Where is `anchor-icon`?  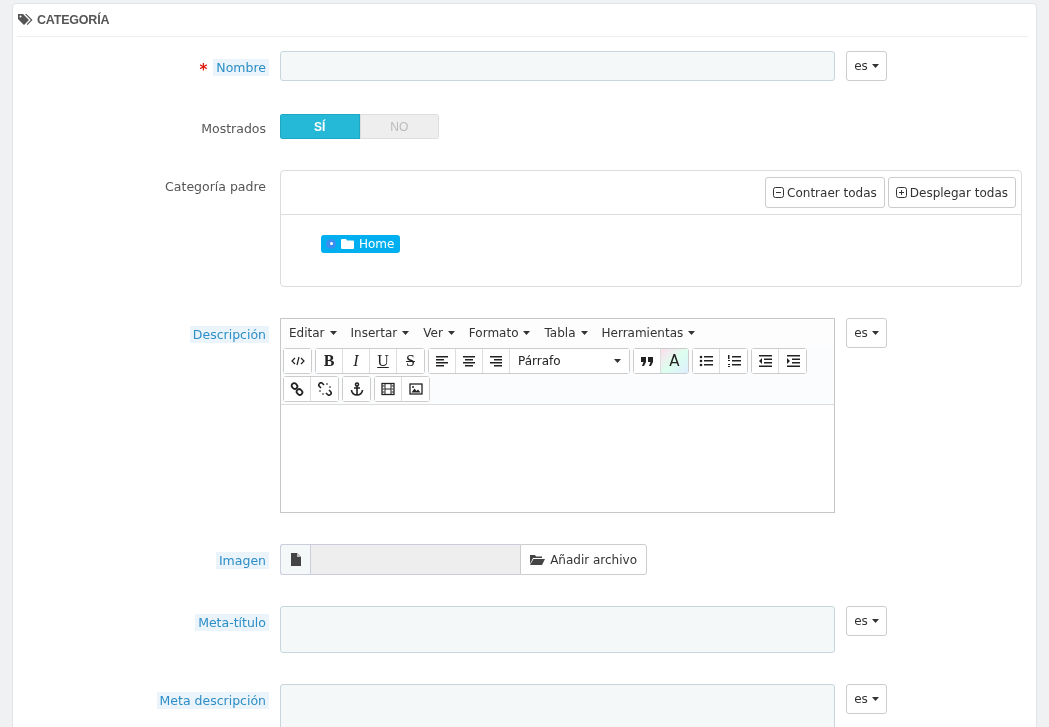
anchor-icon is located at coordinates (356, 389).